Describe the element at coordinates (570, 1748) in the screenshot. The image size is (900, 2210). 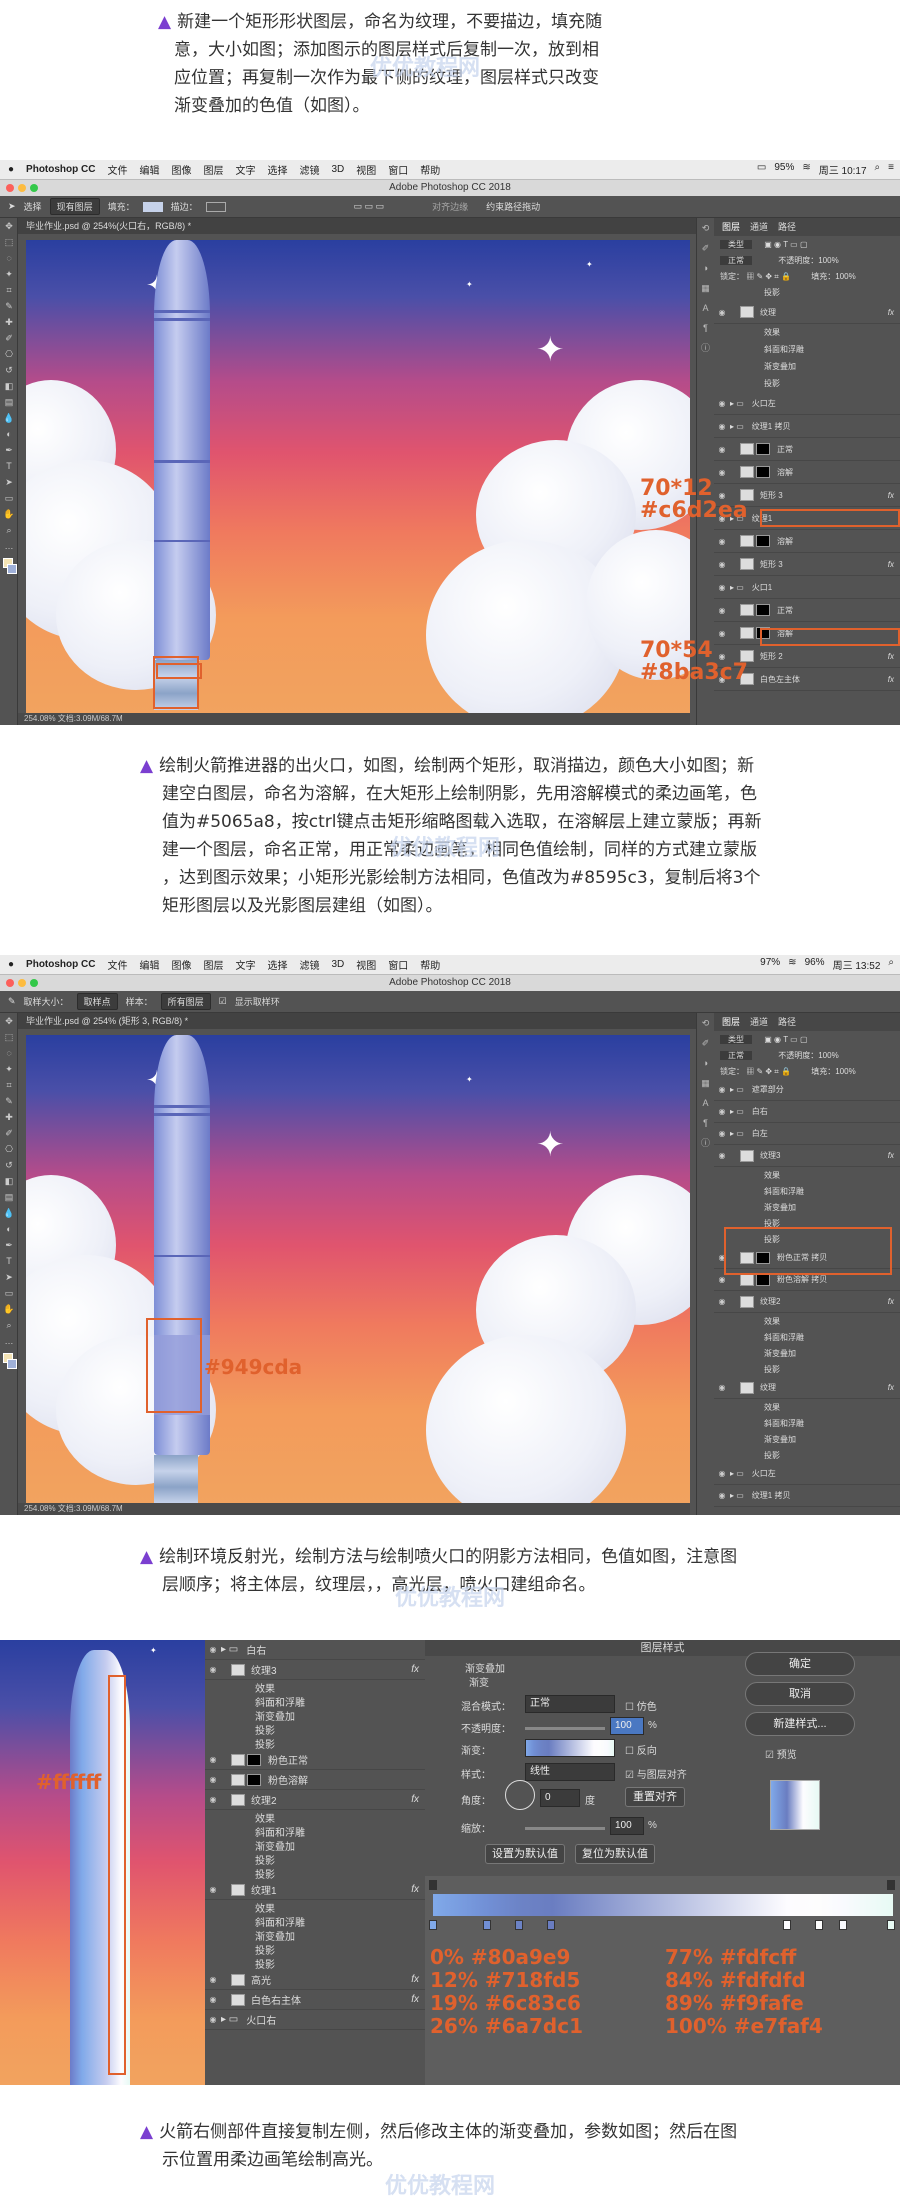
I see `gradient-swatch` at that location.